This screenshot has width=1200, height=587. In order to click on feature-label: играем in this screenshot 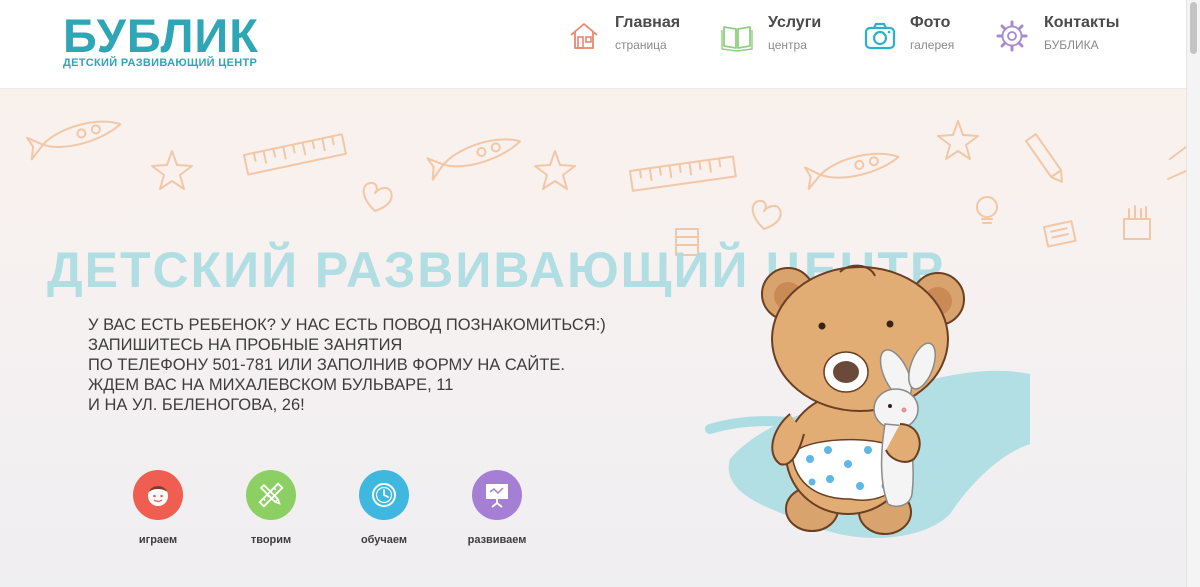, I will do `click(158, 540)`.